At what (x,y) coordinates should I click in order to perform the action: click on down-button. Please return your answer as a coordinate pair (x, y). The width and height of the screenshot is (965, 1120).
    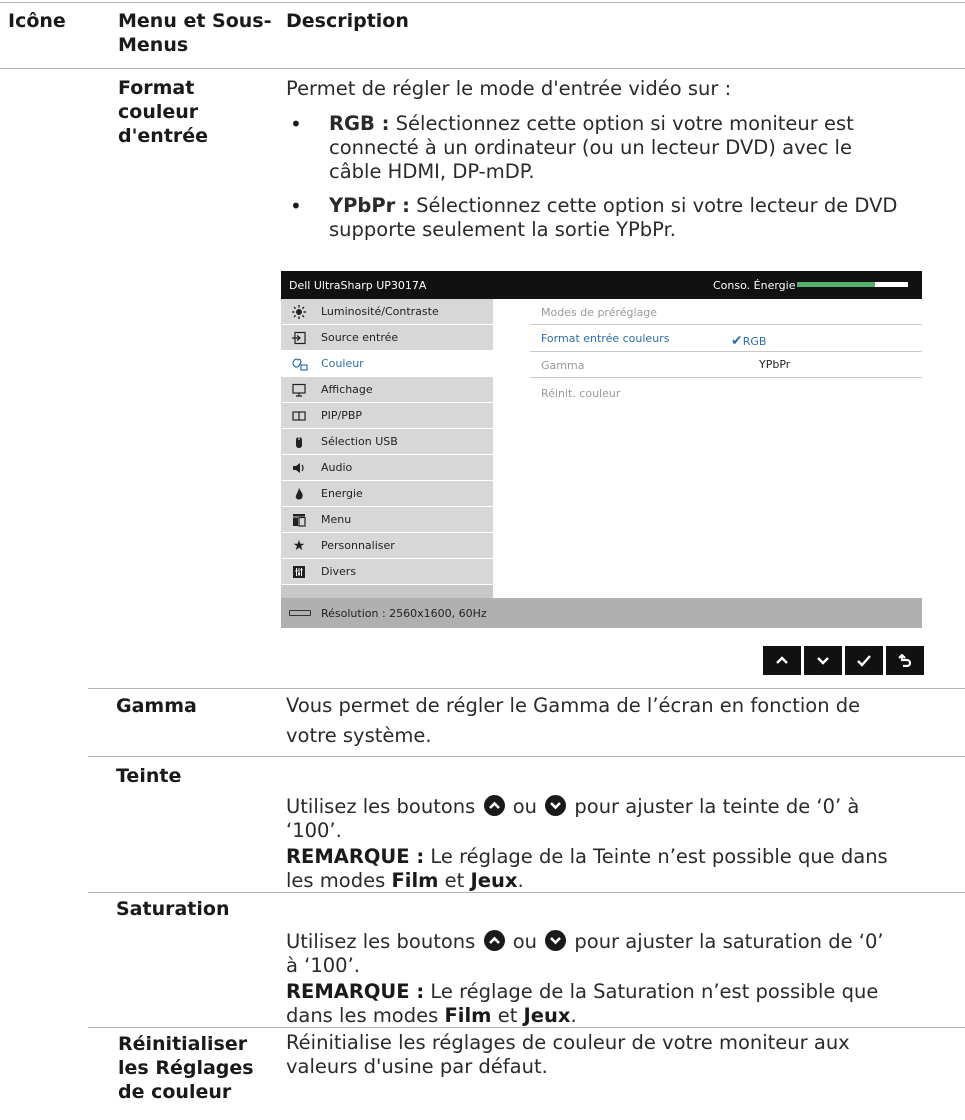
    Looking at the image, I should click on (823, 660).